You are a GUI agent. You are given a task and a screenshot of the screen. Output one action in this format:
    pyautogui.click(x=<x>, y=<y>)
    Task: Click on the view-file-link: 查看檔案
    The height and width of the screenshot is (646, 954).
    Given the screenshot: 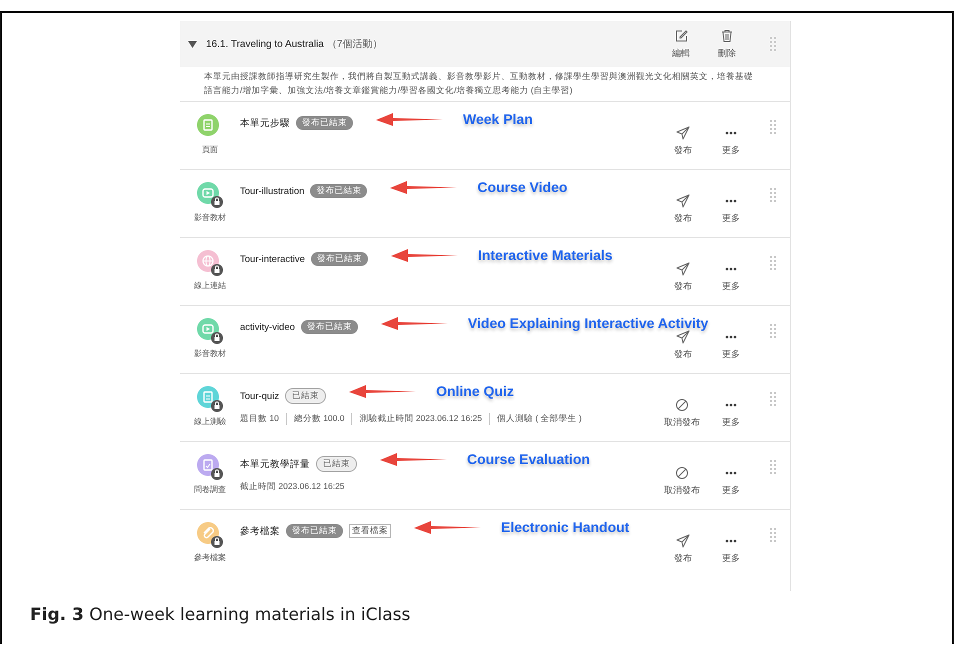 What is the action you would take?
    pyautogui.click(x=370, y=531)
    